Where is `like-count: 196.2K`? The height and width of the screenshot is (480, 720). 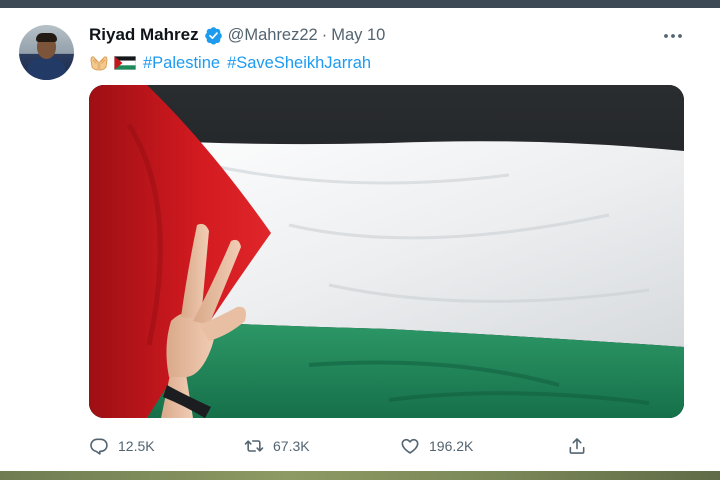
like-count: 196.2K is located at coordinates (451, 446).